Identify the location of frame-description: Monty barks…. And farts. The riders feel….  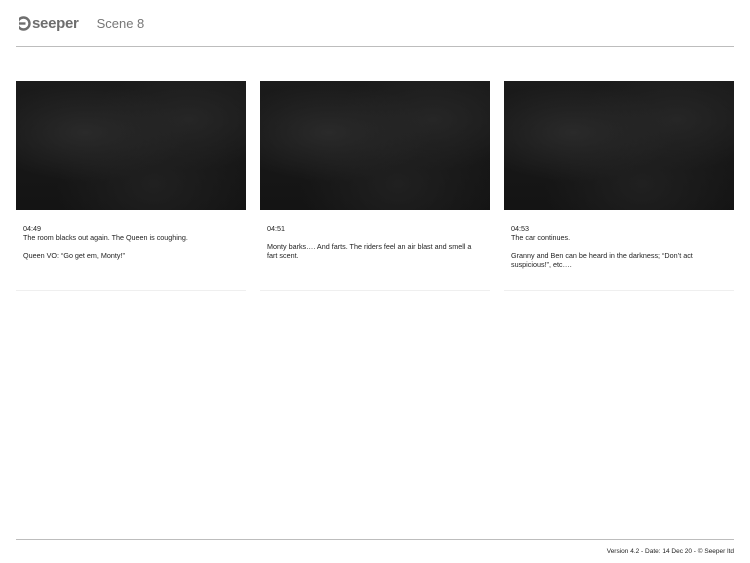
(369, 251).